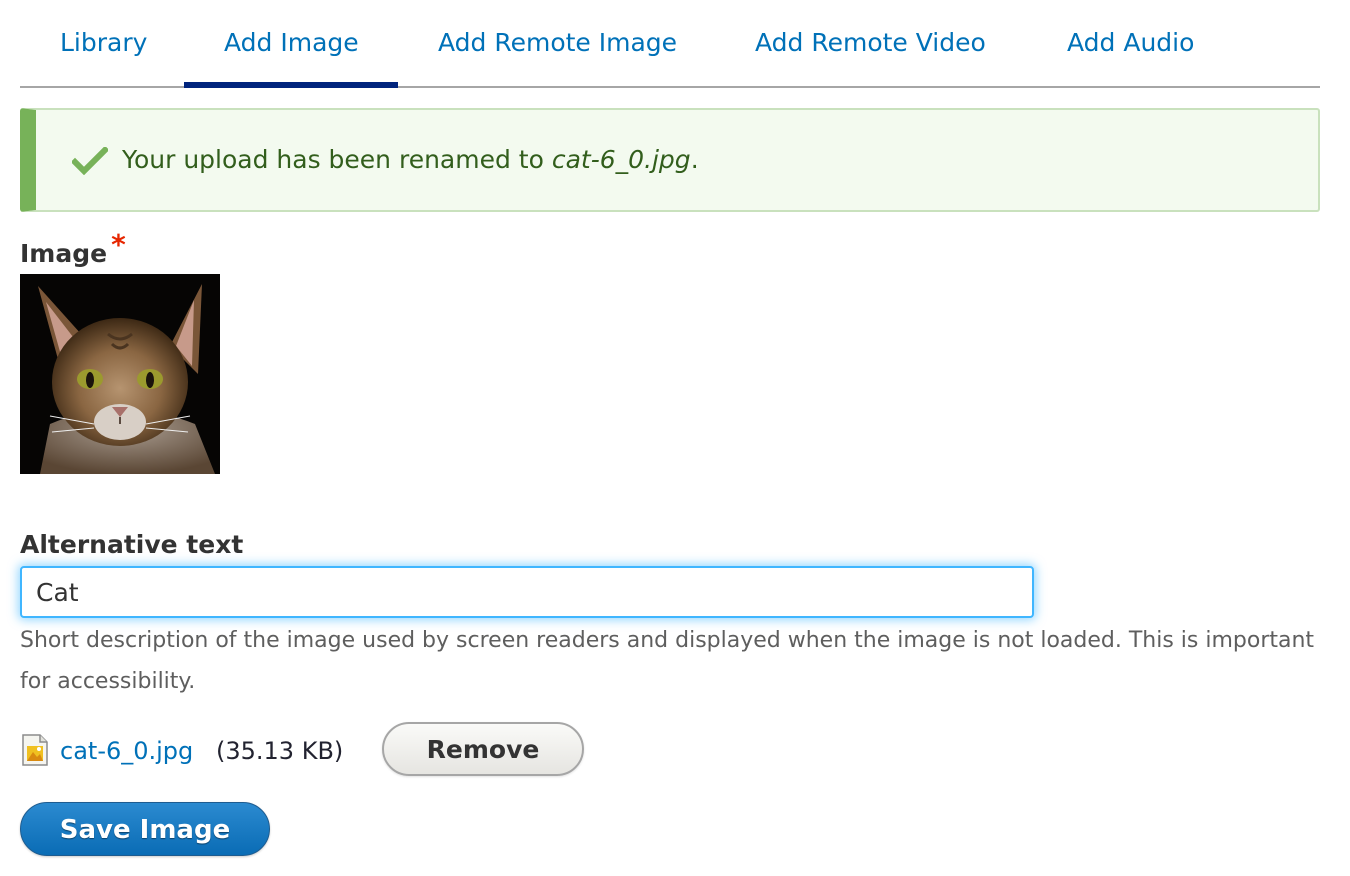  Describe the element at coordinates (132, 544) in the screenshot. I see `alt-text-label: Alternative text` at that location.